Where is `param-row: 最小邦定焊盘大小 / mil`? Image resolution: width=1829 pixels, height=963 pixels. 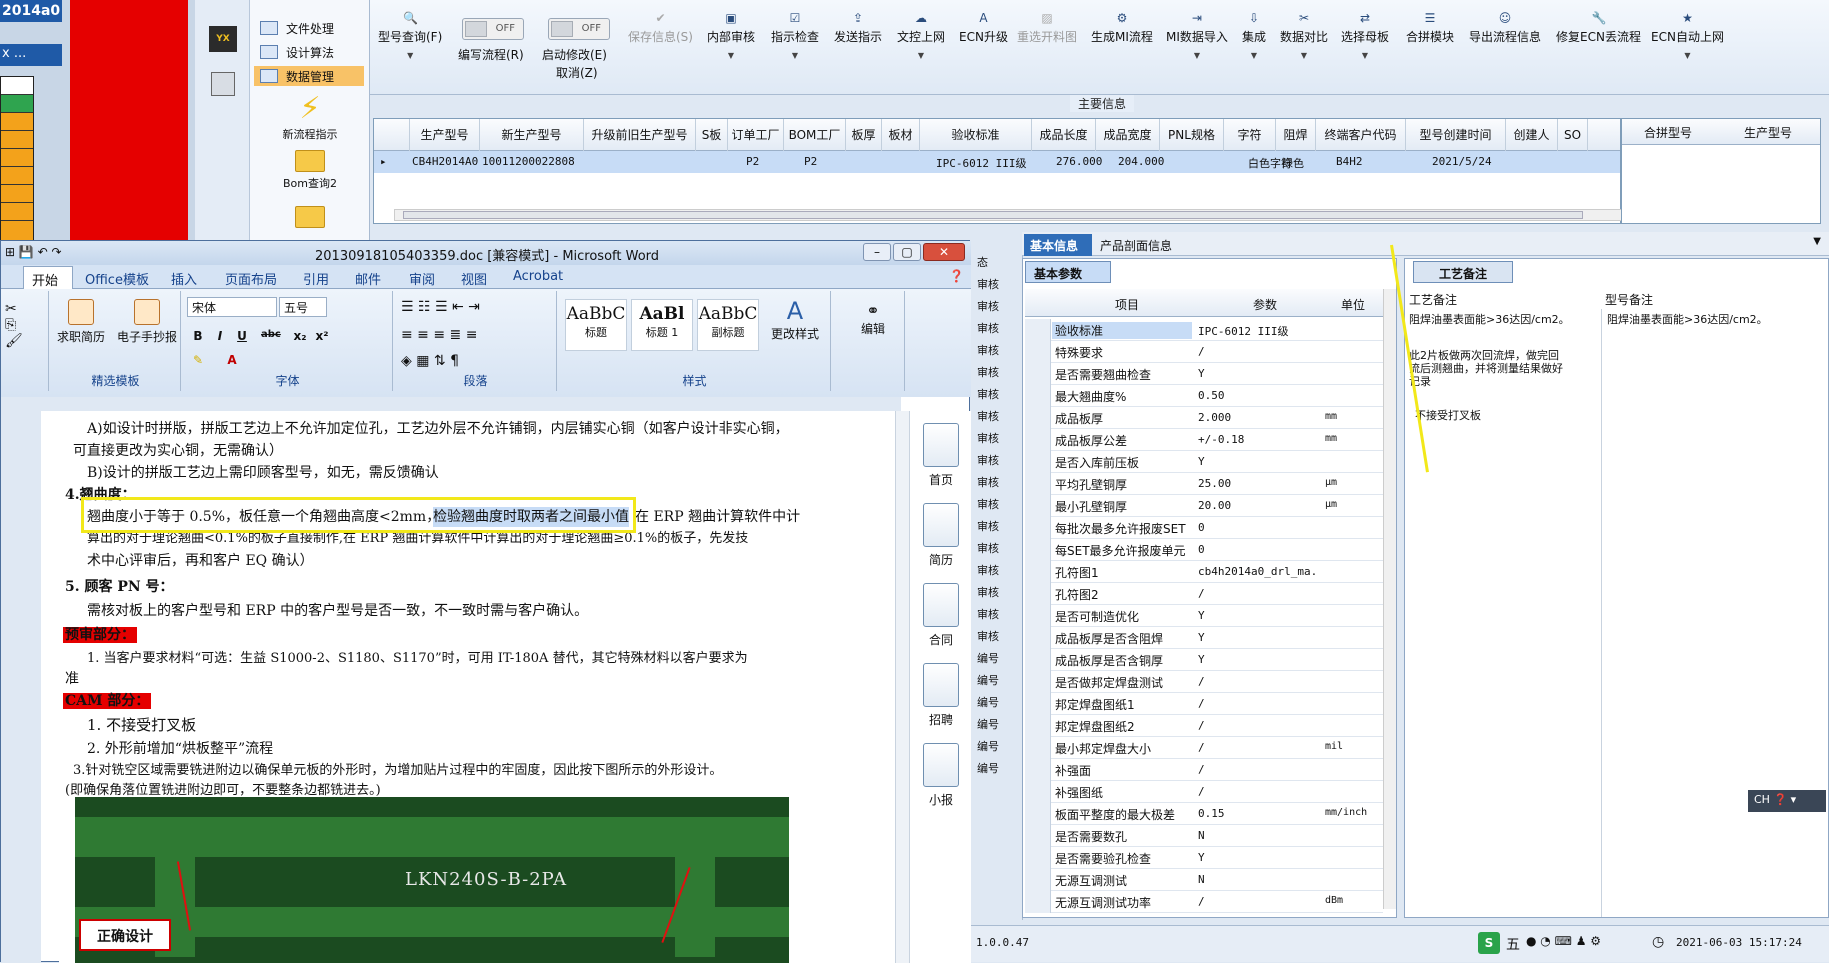
param-row: 最小邦定焊盘大小 / mil is located at coordinates (1204, 748).